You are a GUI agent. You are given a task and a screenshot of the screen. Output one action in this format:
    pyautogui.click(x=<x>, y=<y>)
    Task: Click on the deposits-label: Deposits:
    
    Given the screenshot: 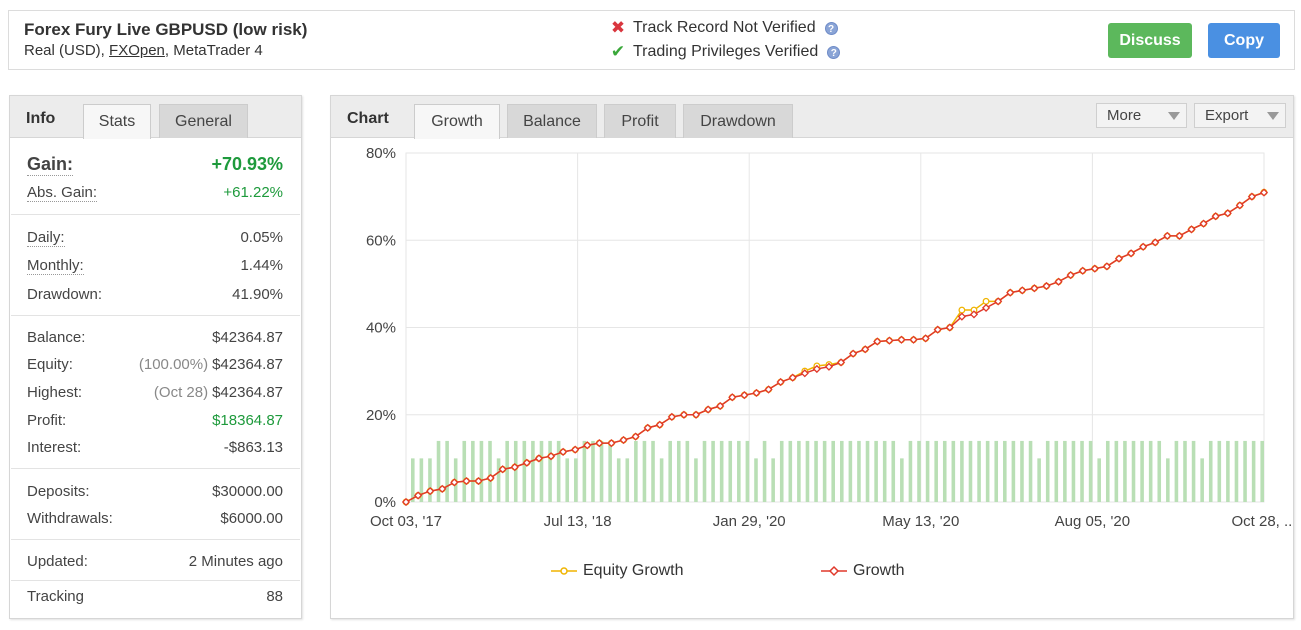 What is the action you would take?
    pyautogui.click(x=58, y=491)
    